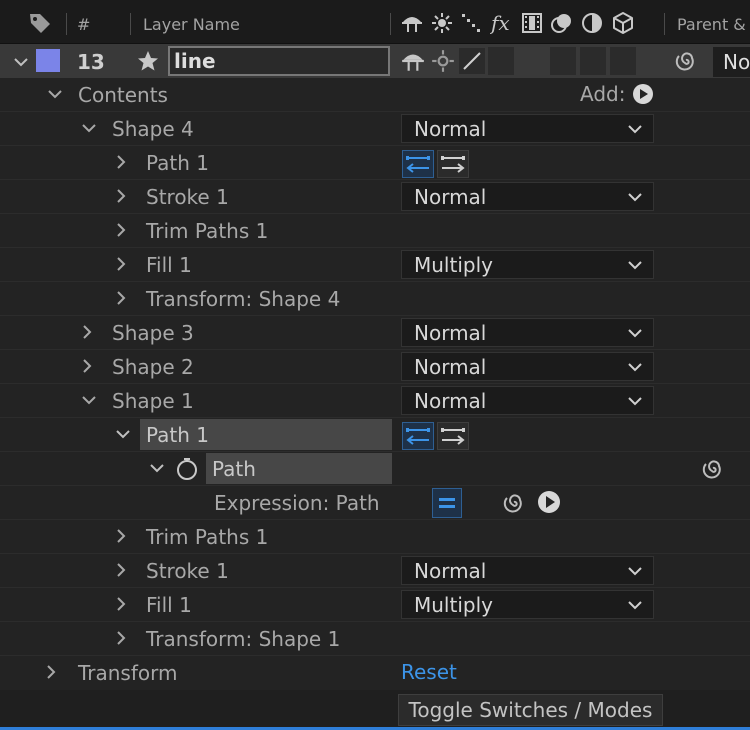 Image resolution: width=750 pixels, height=730 pixels. Describe the element at coordinates (562, 23) in the screenshot. I see `motion-blur-icon` at that location.